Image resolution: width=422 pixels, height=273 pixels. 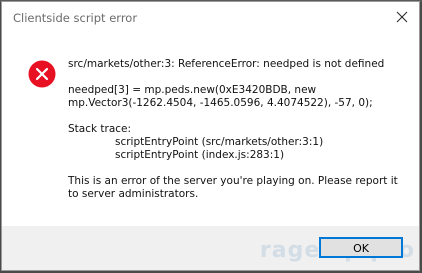 What do you see at coordinates (200, 155) in the screenshot?
I see `stack-trace-line-2: scriptEntryPoint (index.js:283:1)` at bounding box center [200, 155].